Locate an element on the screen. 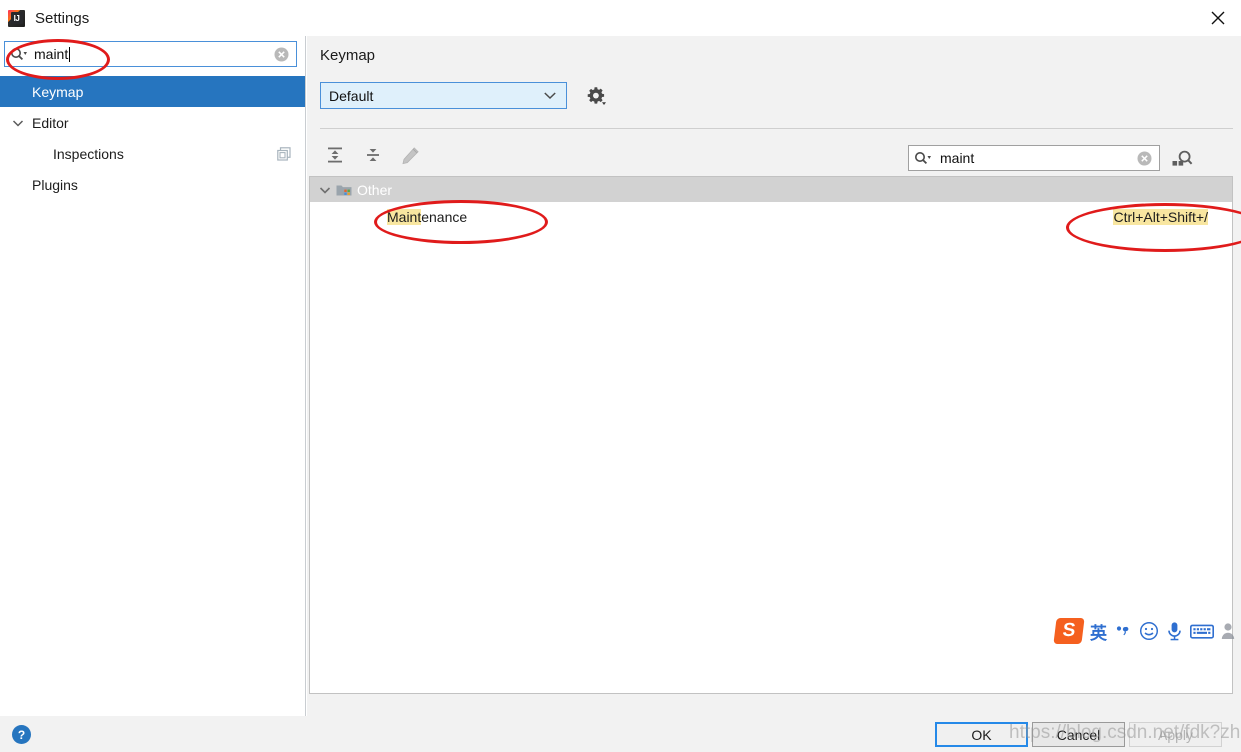  cancel-button: Cancel is located at coordinates (1078, 734).